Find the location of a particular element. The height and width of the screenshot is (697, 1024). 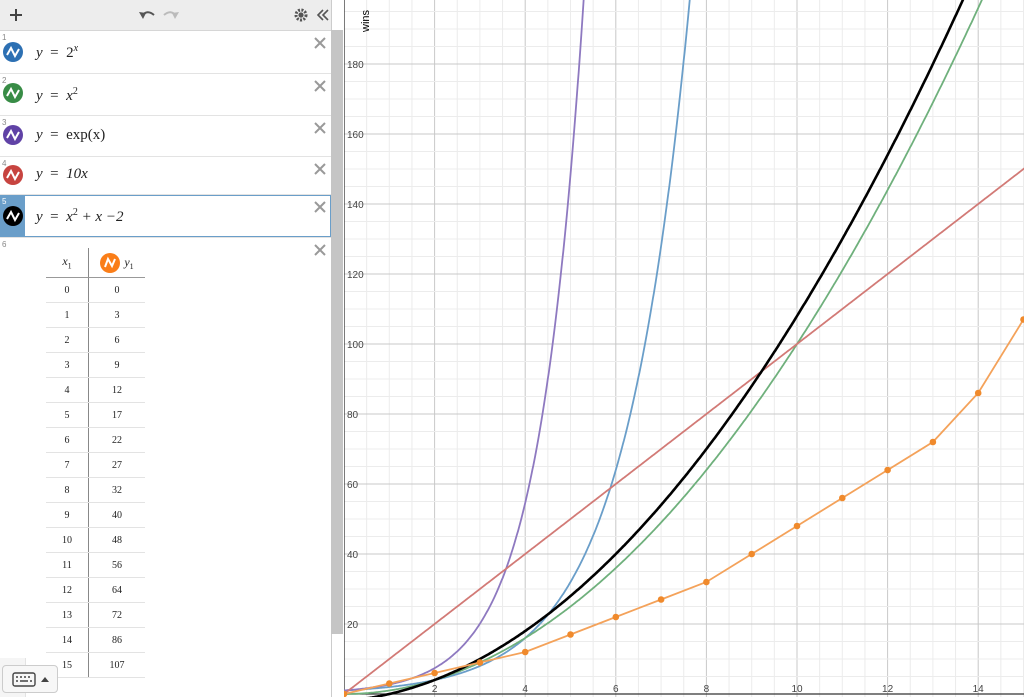

expression-row-4: 4 y = 10x is located at coordinates (165, 176).